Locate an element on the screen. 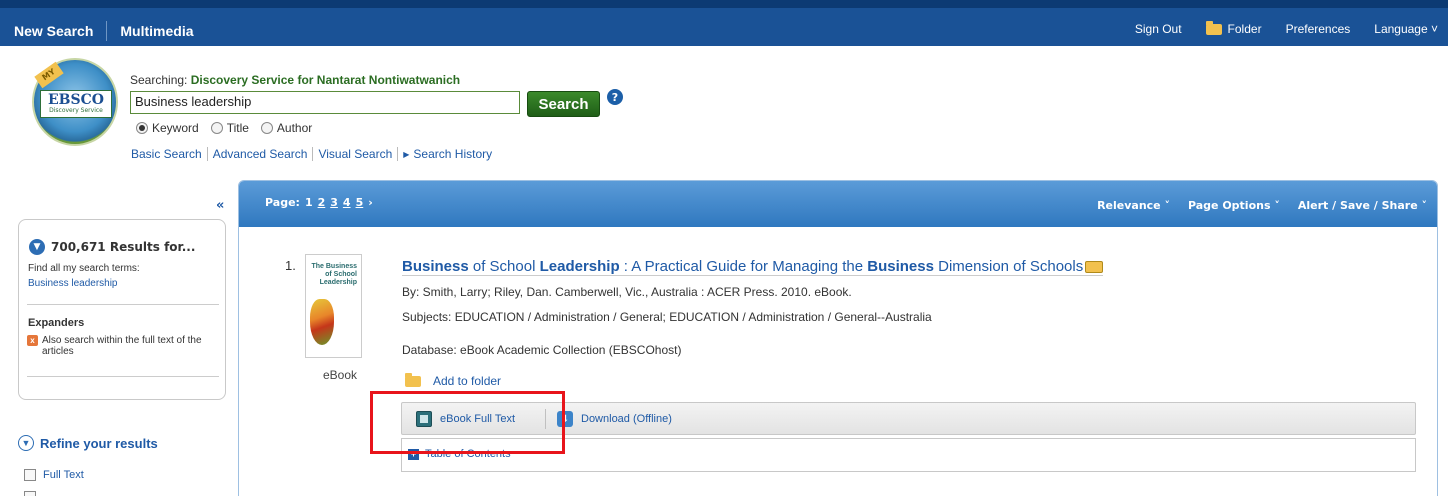 The image size is (1448, 496). highlight-box is located at coordinates (467, 422).